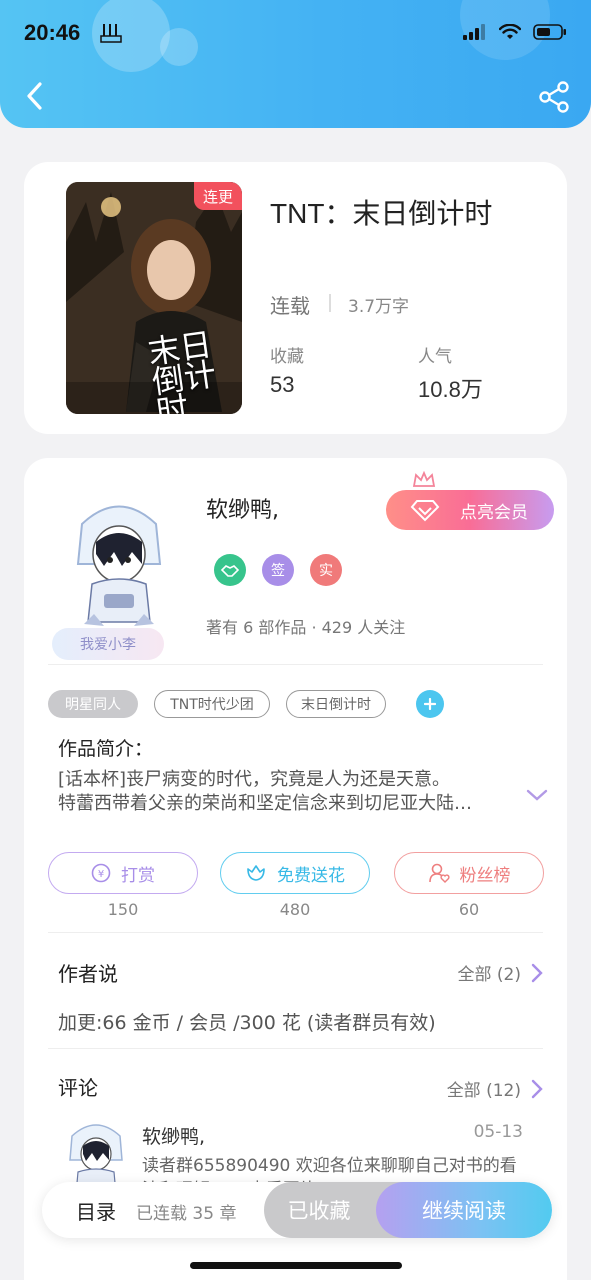 This screenshot has width=591, height=1280. I want to click on decor-bubble, so click(179, 47).